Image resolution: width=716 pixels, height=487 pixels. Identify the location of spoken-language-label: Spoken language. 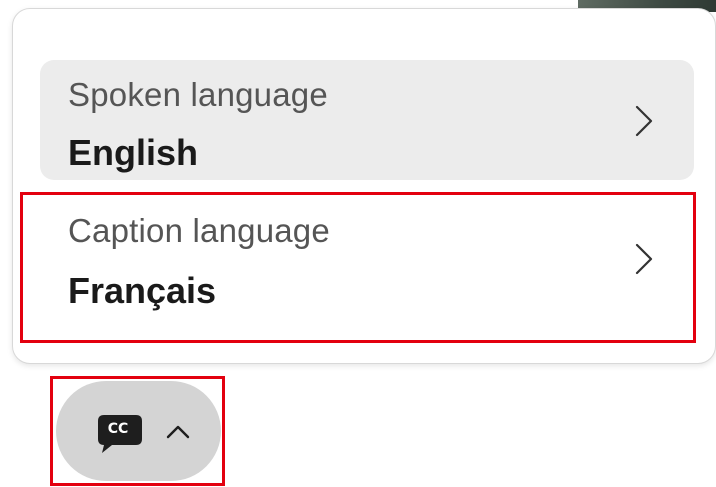
(198, 94).